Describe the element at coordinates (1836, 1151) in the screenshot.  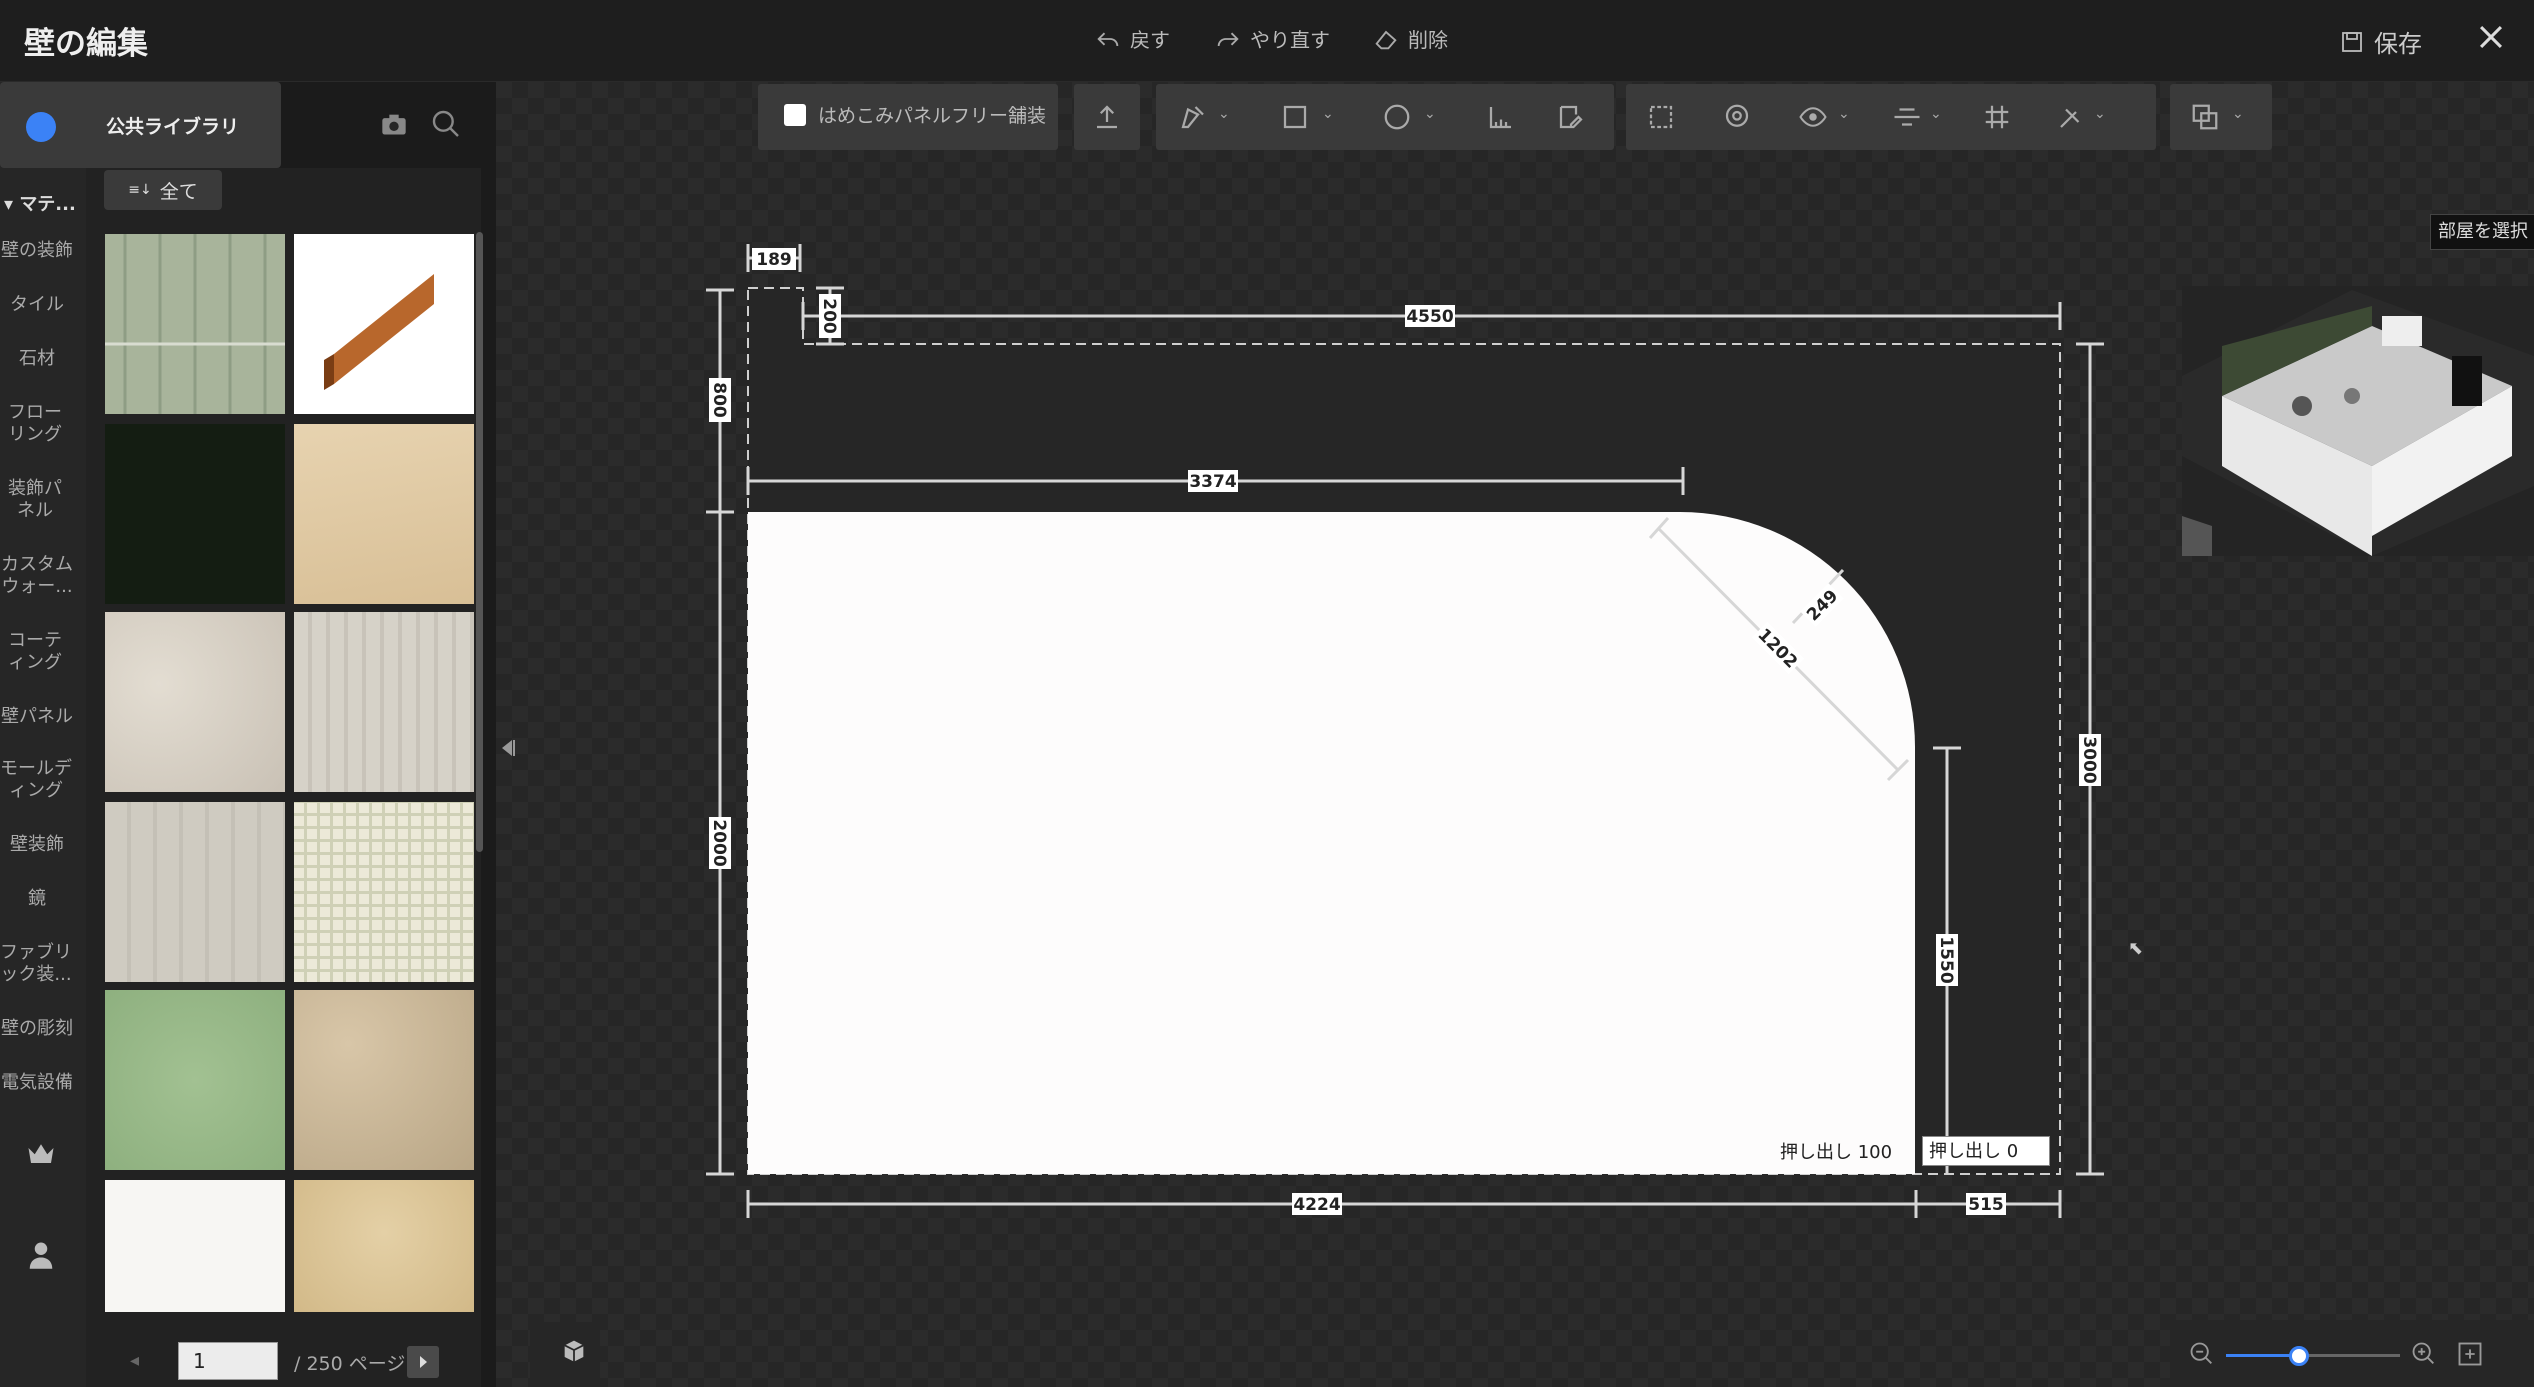
I see `extrude-label-opening: 押し出し 100` at that location.